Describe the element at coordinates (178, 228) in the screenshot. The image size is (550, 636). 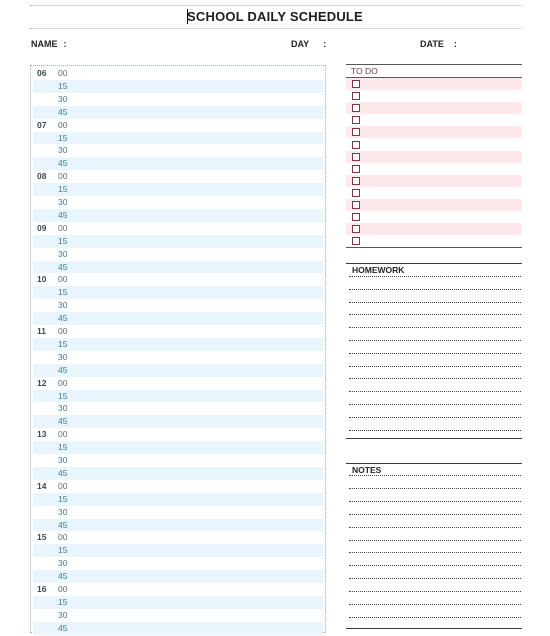
I see `schedule-row: 09 00` at that location.